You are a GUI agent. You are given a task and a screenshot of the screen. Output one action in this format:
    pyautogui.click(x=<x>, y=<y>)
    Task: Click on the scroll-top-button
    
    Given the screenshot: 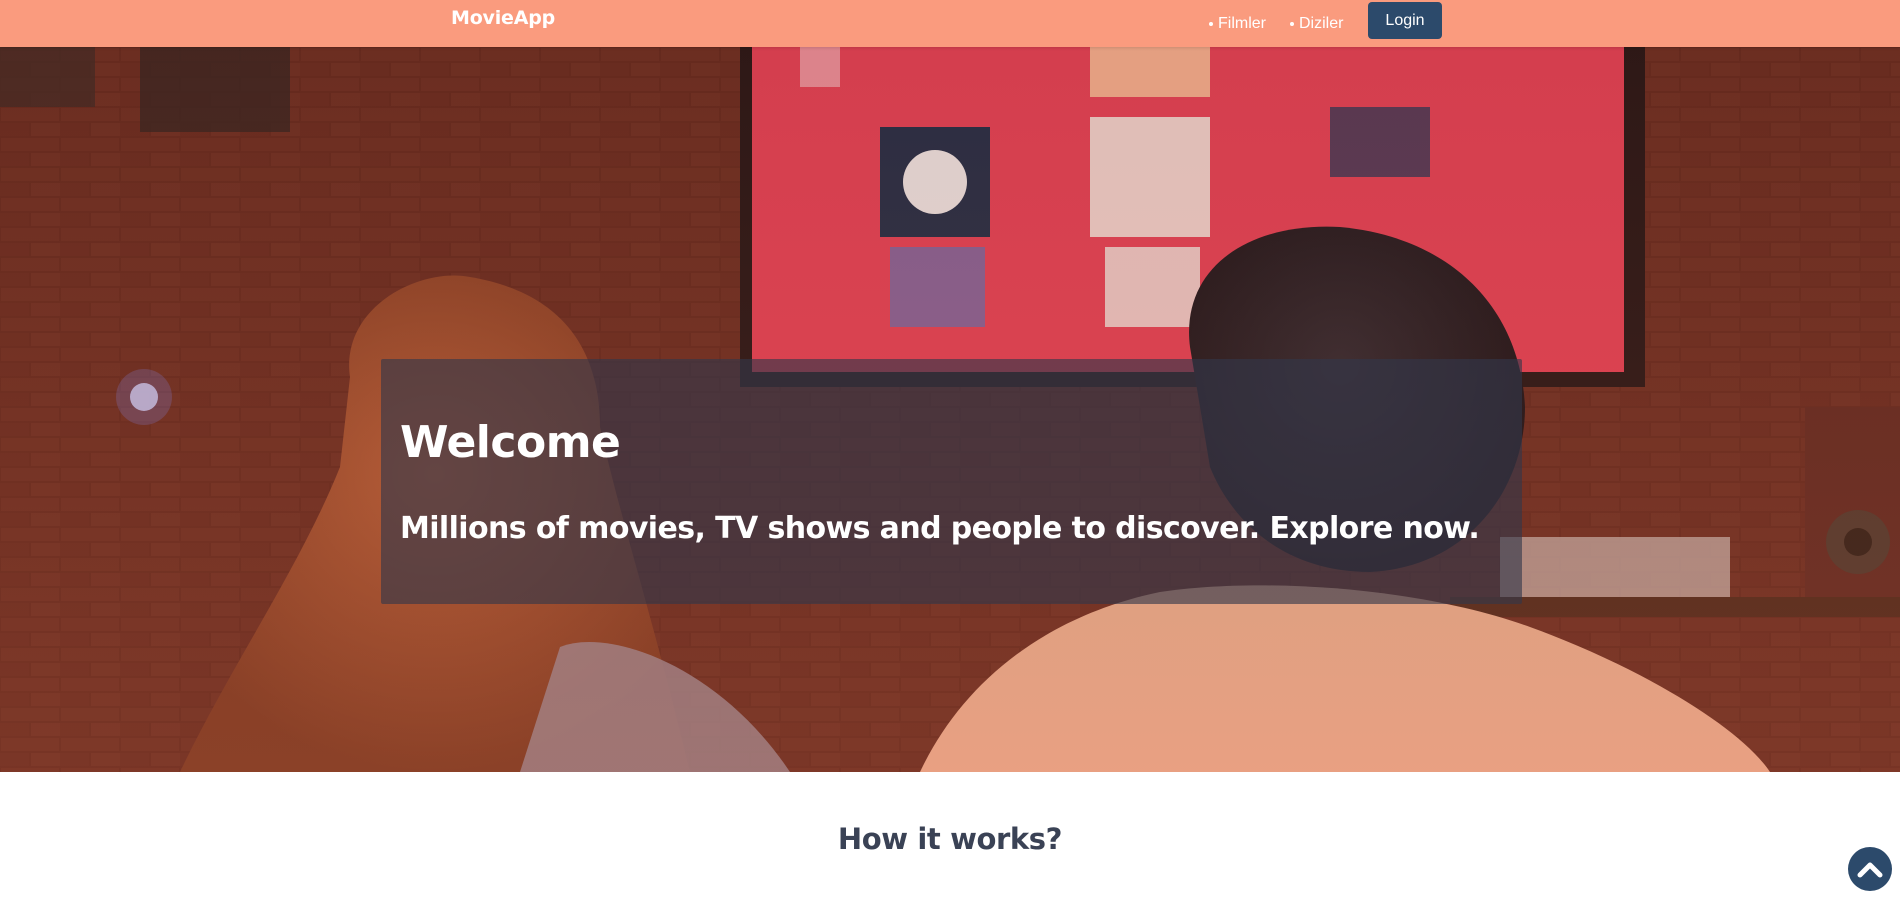 What is the action you would take?
    pyautogui.click(x=1870, y=869)
    